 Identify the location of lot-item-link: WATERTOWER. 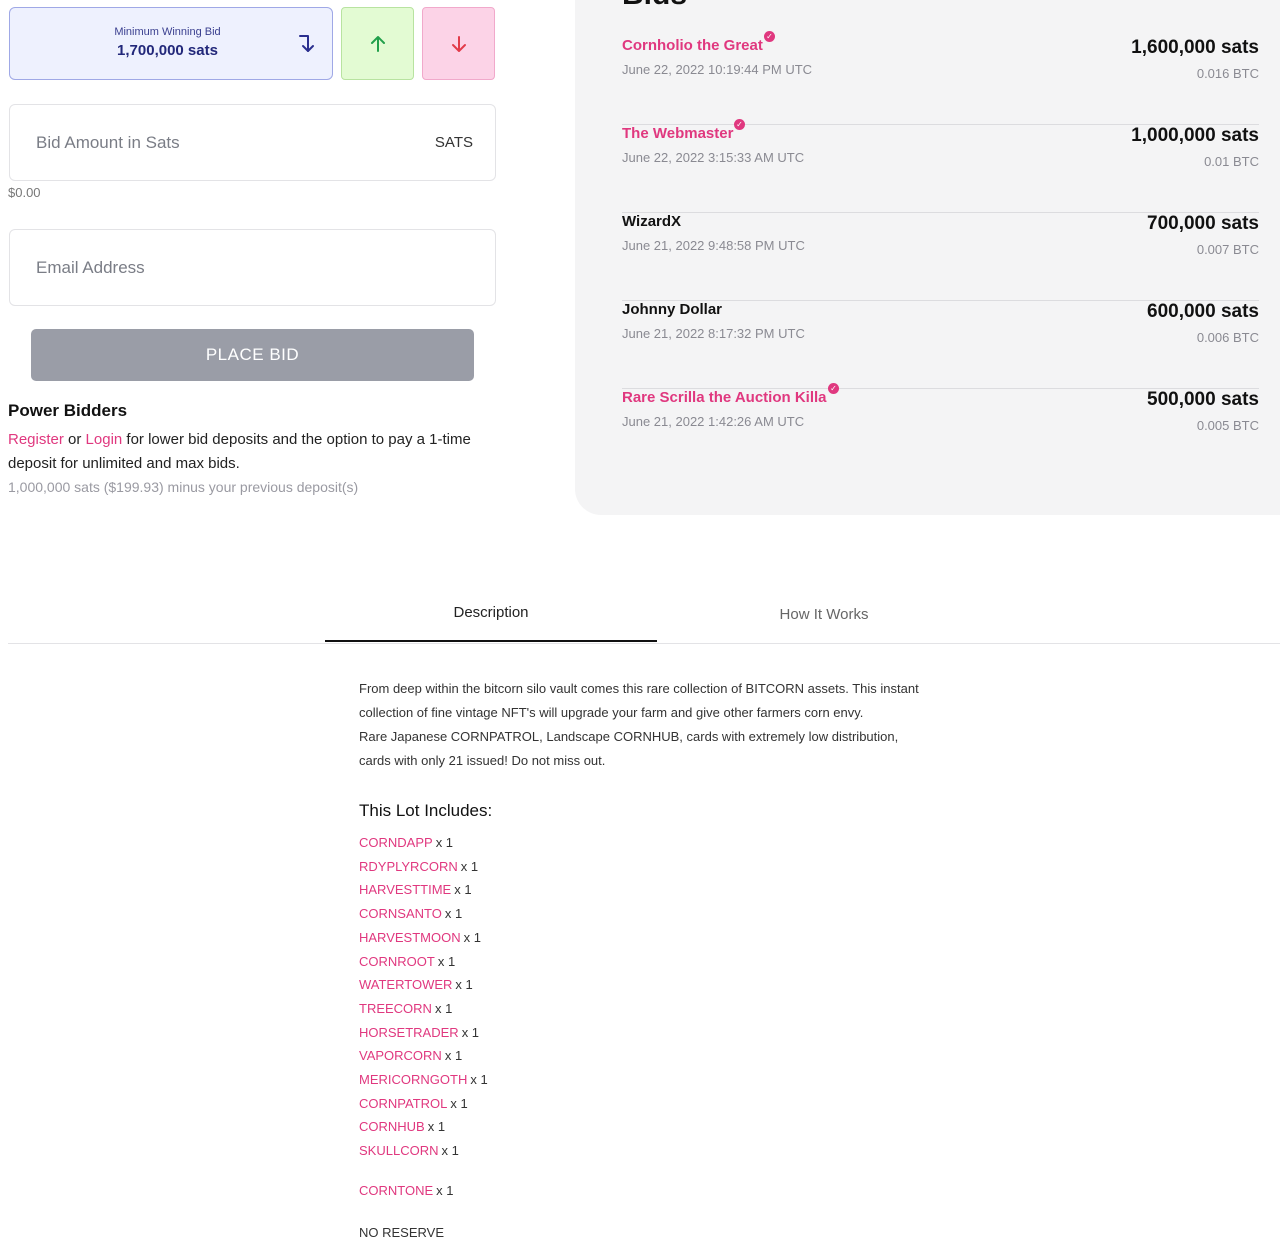
(405, 984).